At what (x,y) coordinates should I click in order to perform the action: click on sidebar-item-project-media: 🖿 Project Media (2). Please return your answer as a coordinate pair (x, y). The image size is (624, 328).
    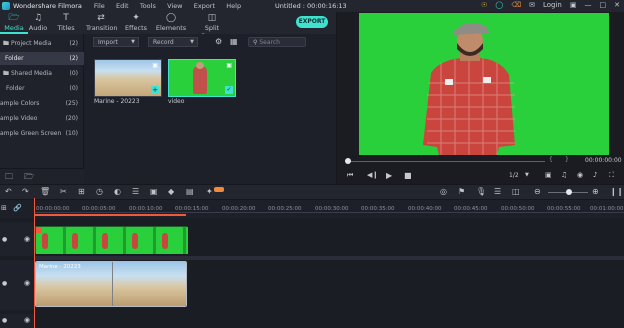
    Looking at the image, I should click on (42, 43).